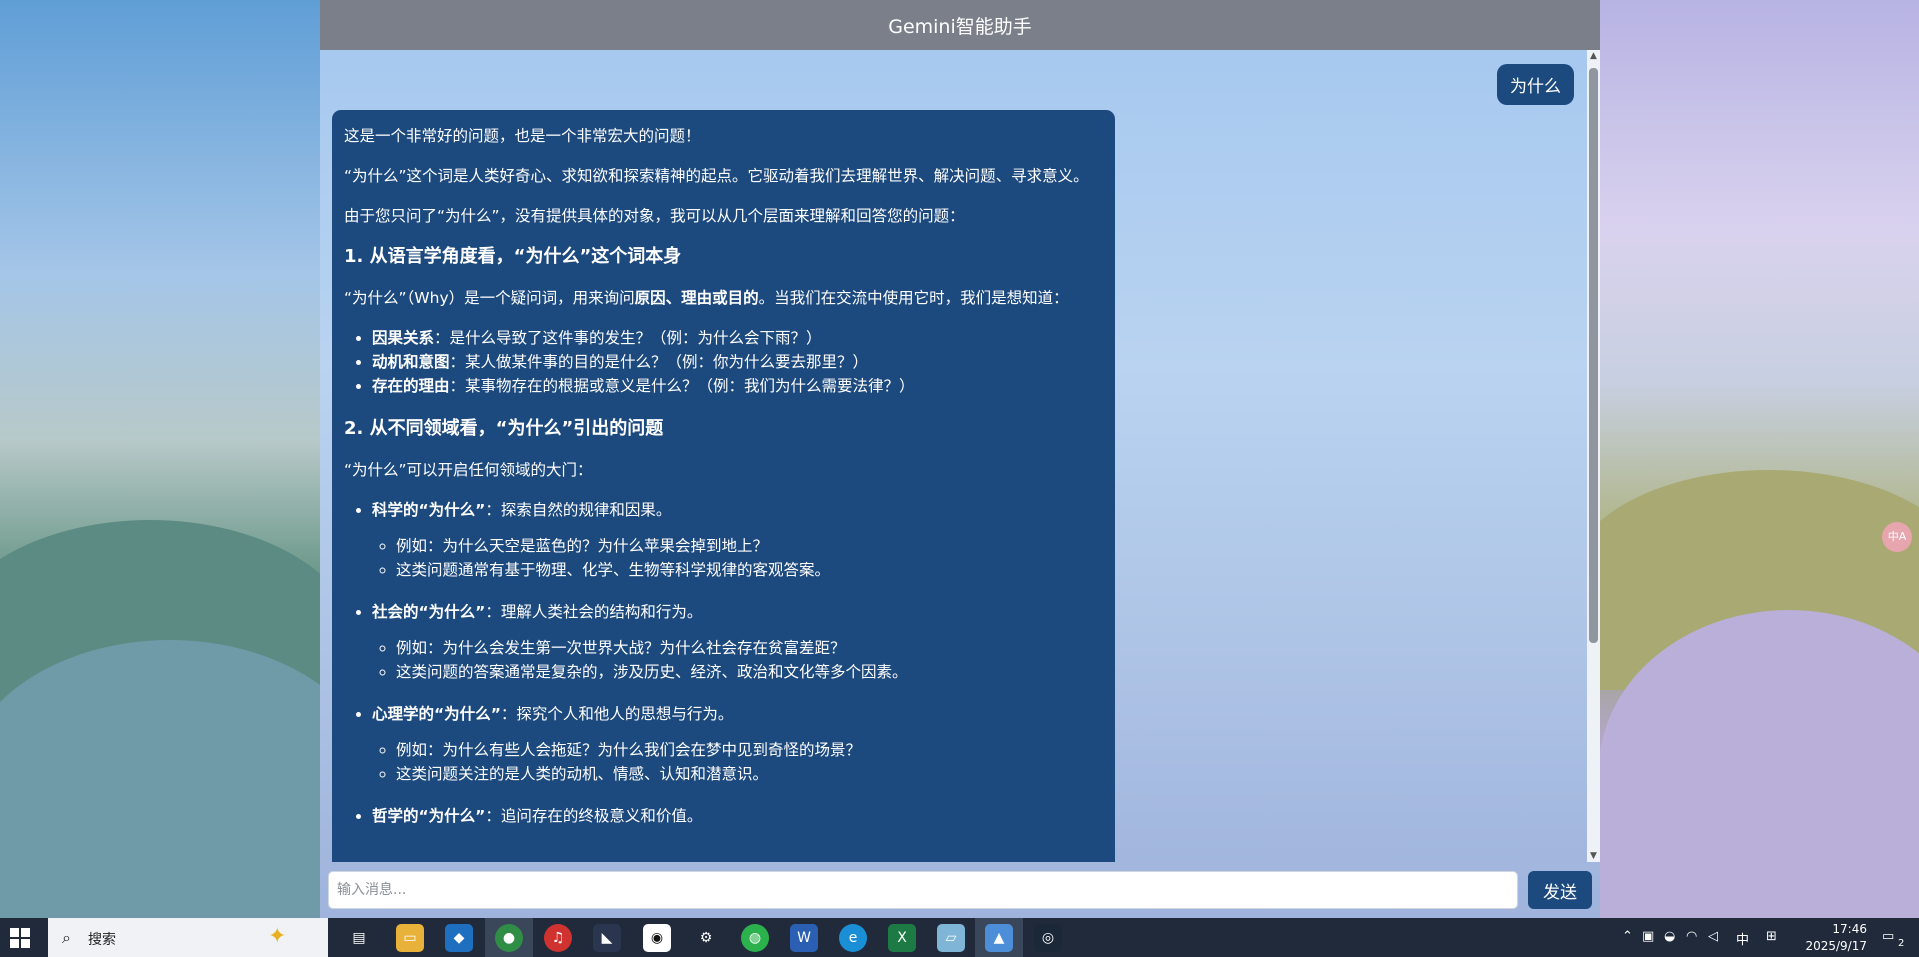  What do you see at coordinates (749, 774) in the screenshot?
I see `list-item: 这类问题关注的是人类的动机、情感、认知和潜意识。` at bounding box center [749, 774].